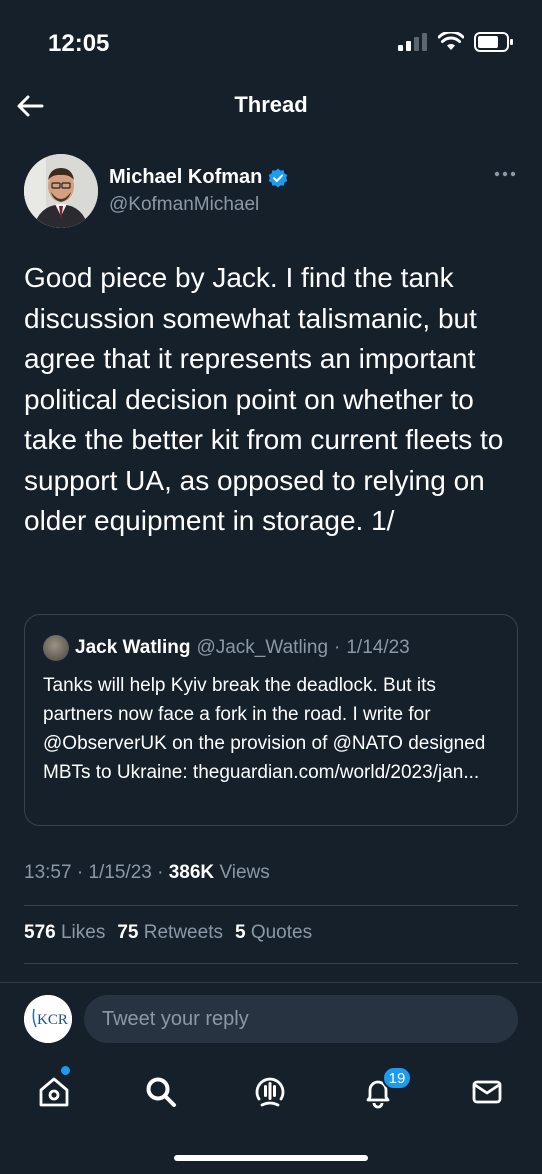 This screenshot has height=1174, width=542. Describe the element at coordinates (128, 932) in the screenshot. I see `retweets-count: 75` at that location.